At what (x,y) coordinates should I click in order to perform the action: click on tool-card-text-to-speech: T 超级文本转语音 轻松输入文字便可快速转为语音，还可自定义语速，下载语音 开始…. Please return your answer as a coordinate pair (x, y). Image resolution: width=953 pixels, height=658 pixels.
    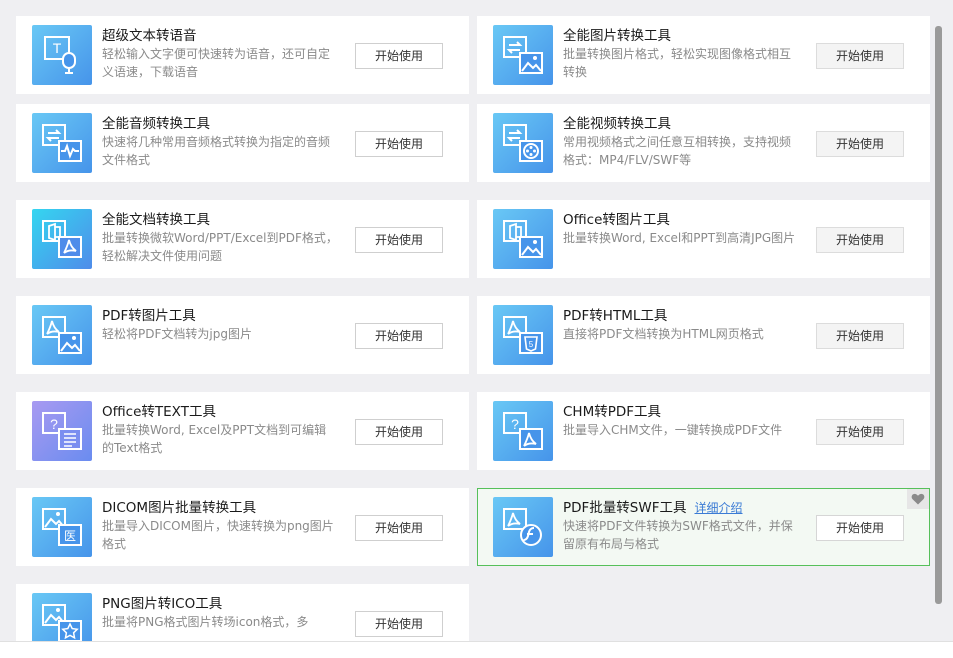
    Looking at the image, I should click on (242, 55).